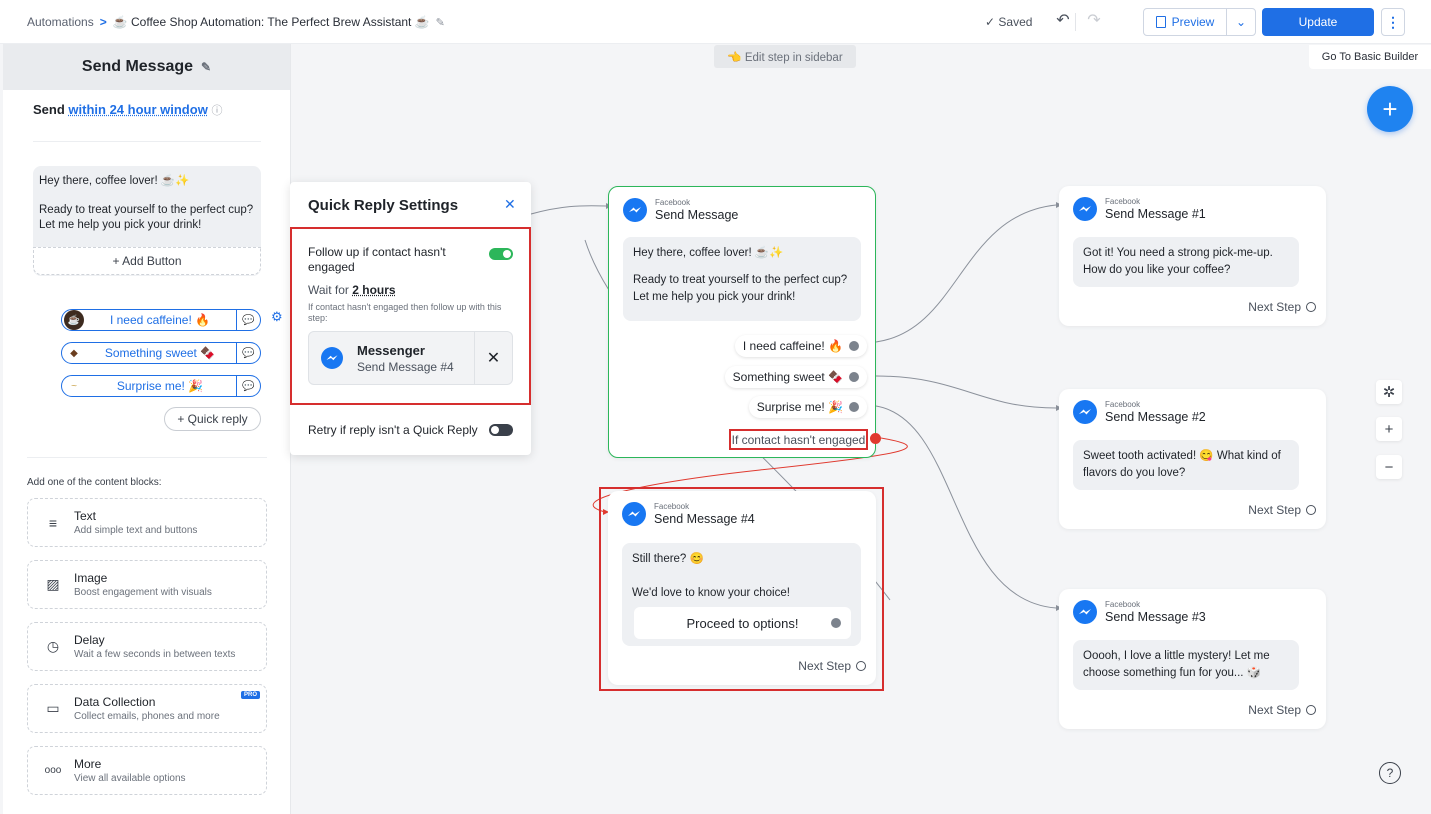 The image size is (1431, 814). Describe the element at coordinates (510, 204) in the screenshot. I see `close-icon: ✕` at that location.